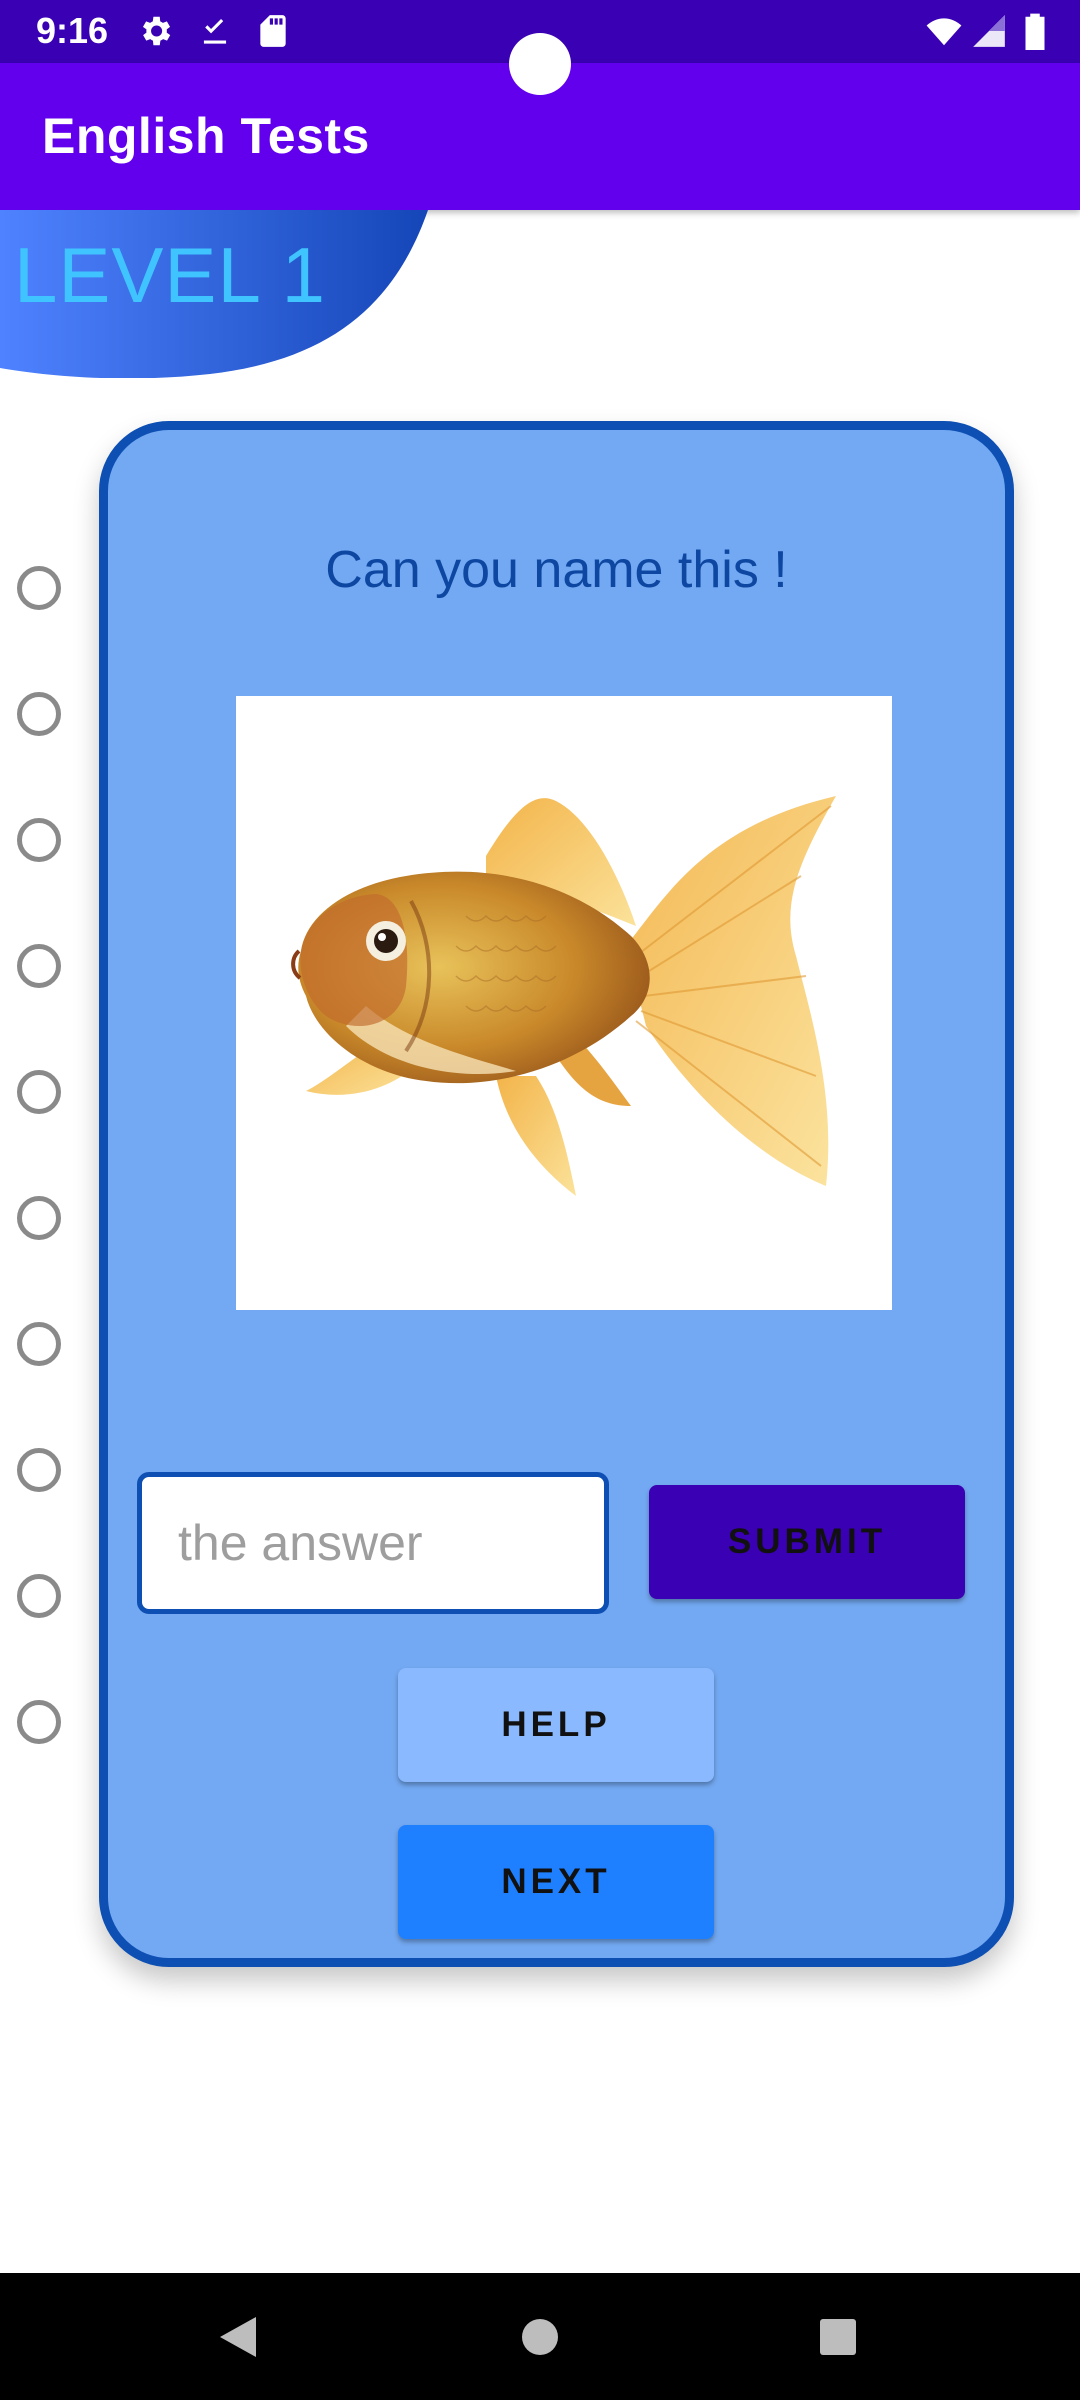 The width and height of the screenshot is (1080, 2400). Describe the element at coordinates (373, 1543) in the screenshot. I see `answer-input` at that location.